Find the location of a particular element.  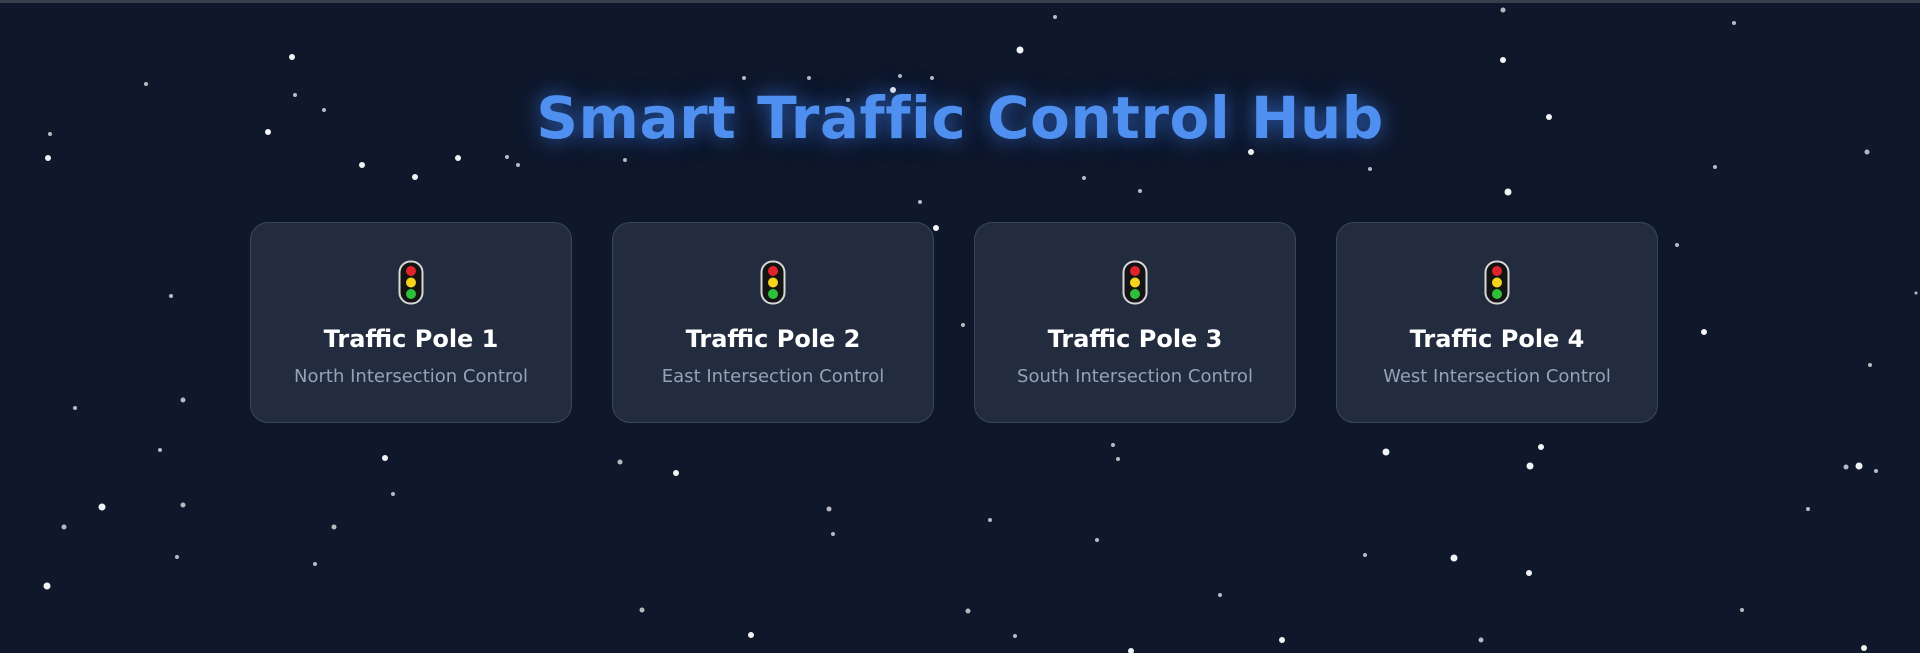

card-subtitle: North Intersection Control is located at coordinates (411, 376).